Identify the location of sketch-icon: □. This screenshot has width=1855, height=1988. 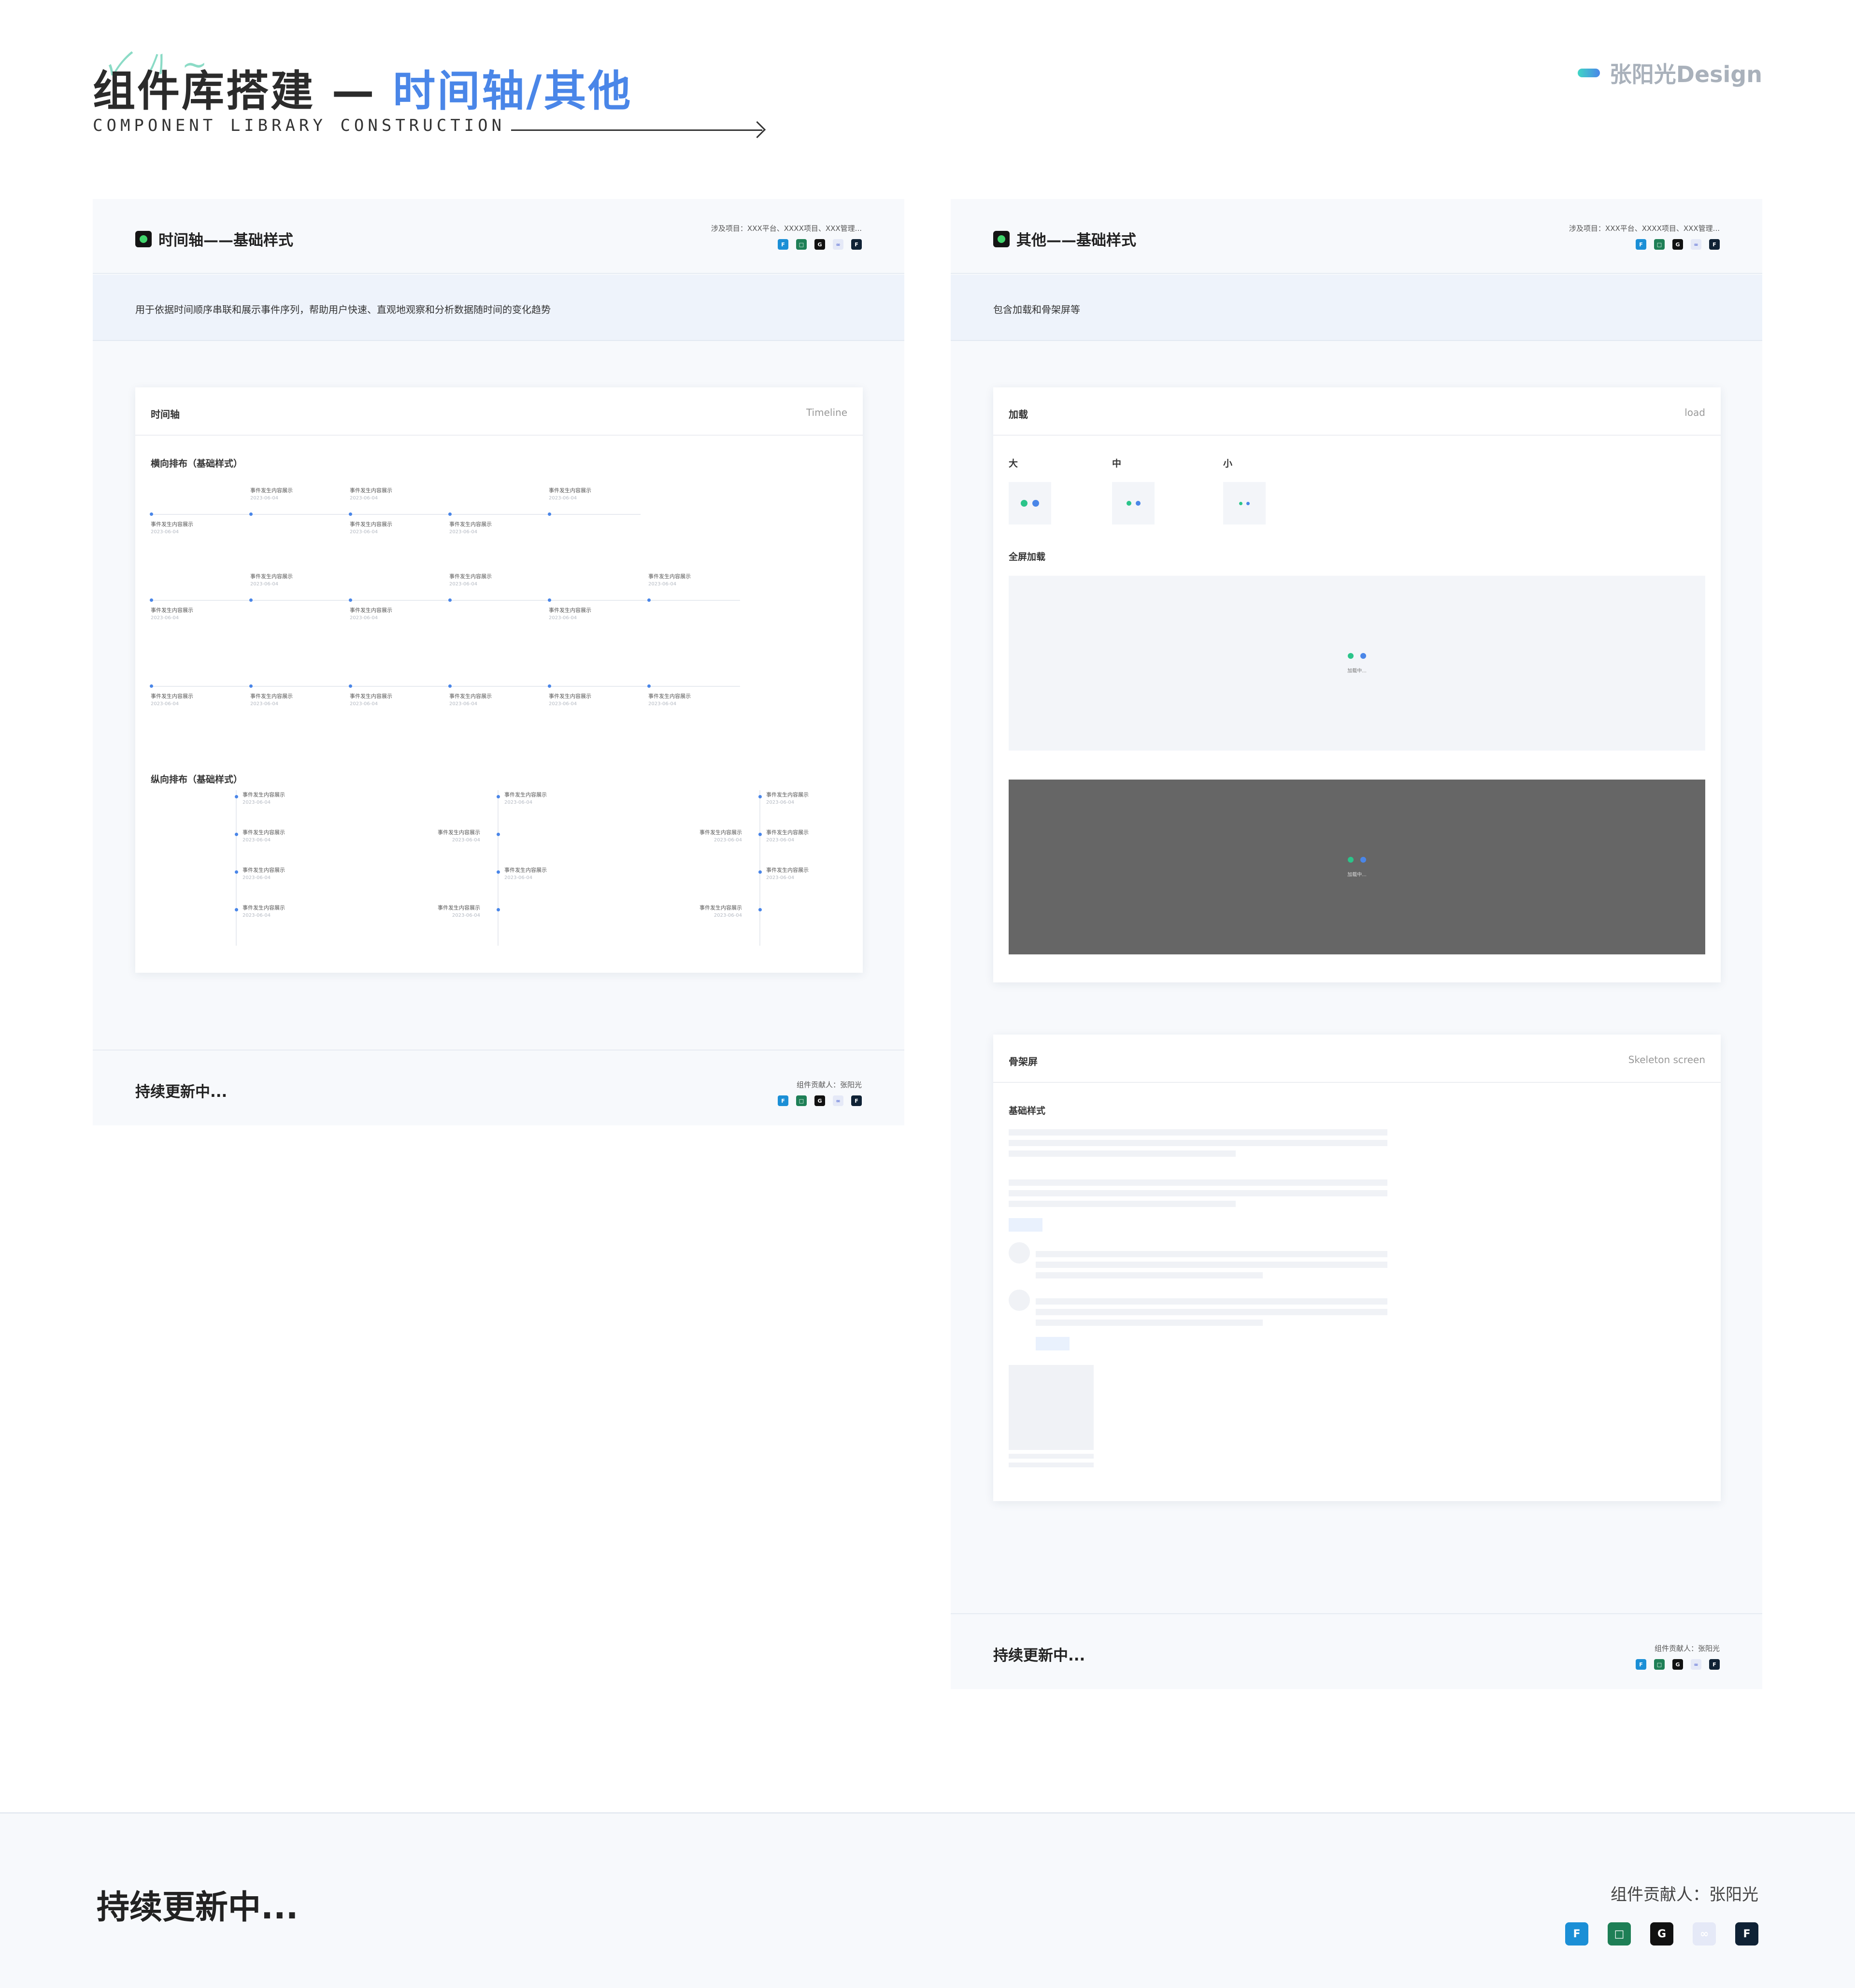
(802, 244).